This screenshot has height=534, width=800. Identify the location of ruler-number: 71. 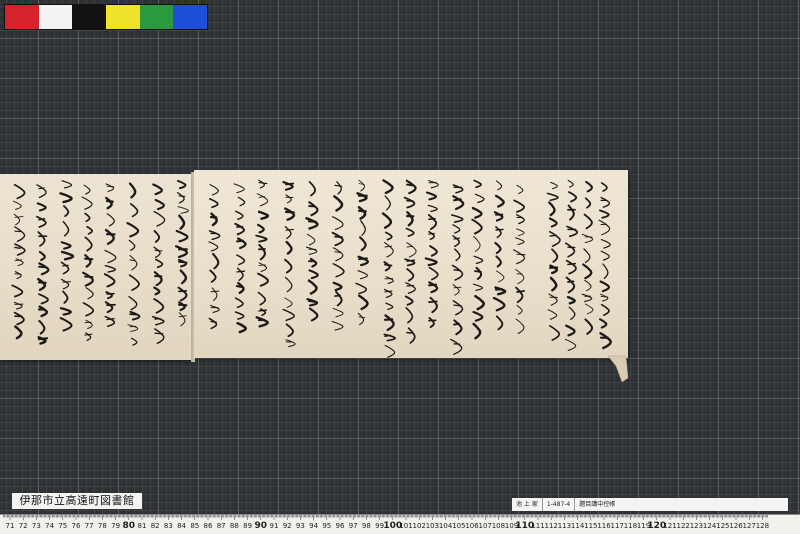
(10, 526).